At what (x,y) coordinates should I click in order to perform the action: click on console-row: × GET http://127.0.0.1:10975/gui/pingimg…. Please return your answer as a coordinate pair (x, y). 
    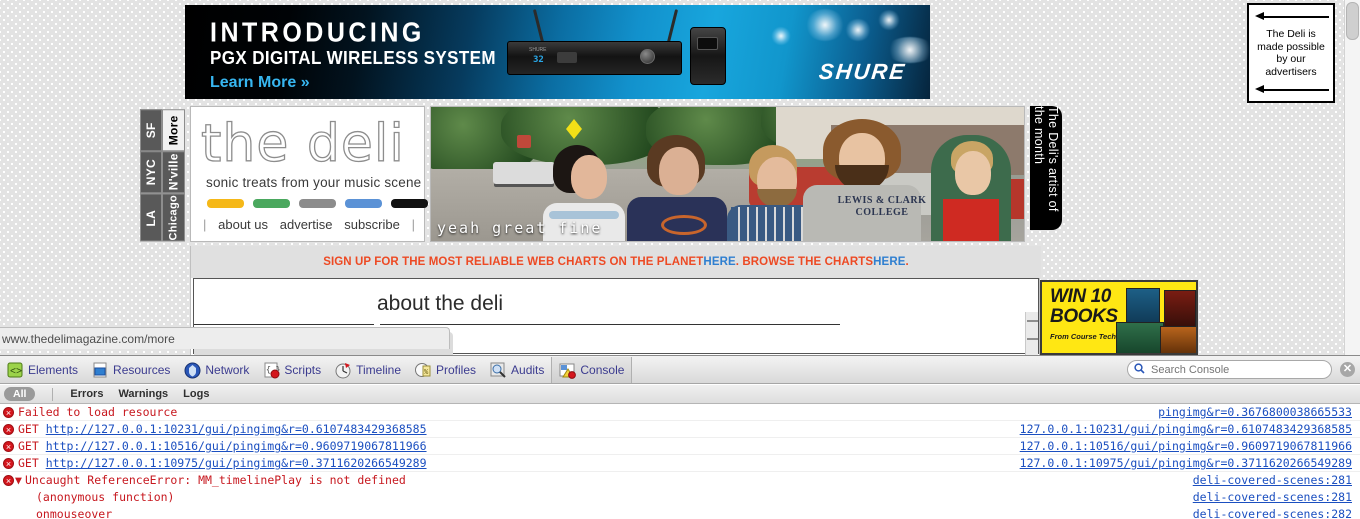
    Looking at the image, I should click on (680, 463).